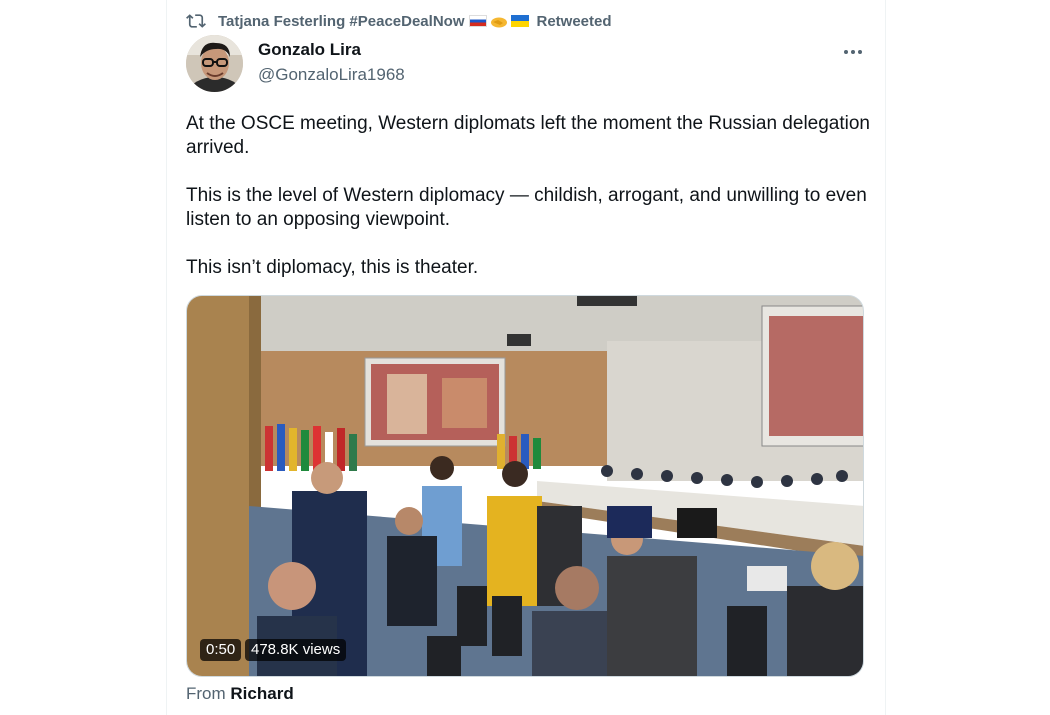 The height and width of the screenshot is (715, 1050). Describe the element at coordinates (296, 650) in the screenshot. I see `video-views-badge: 478.8K views` at that location.